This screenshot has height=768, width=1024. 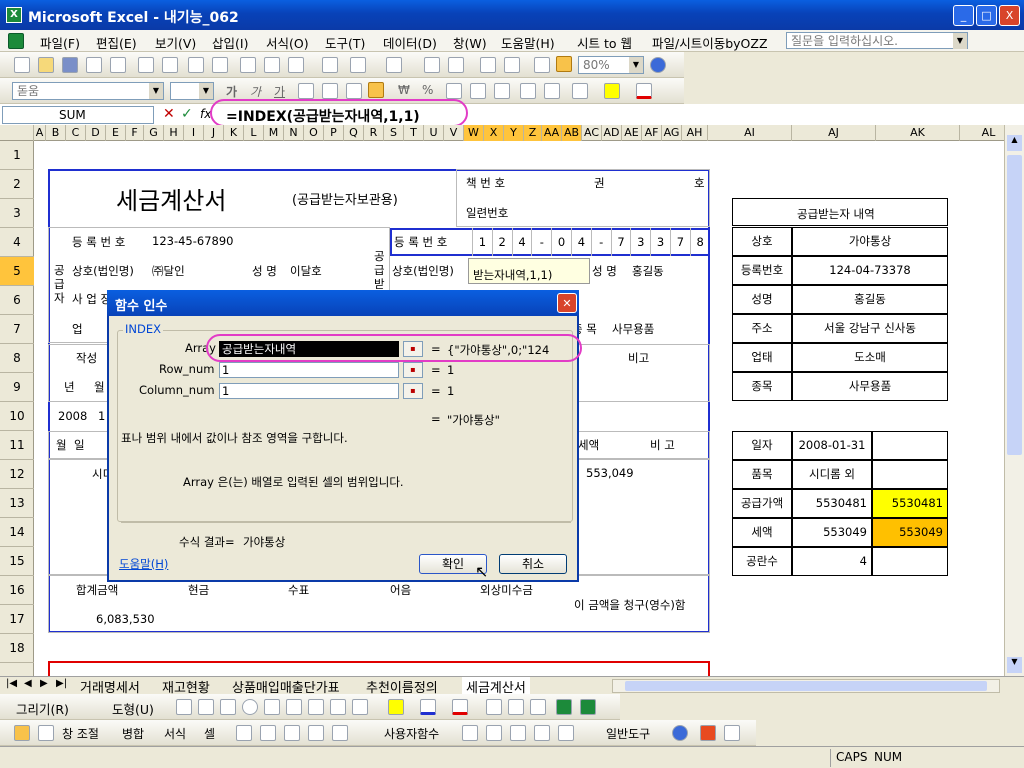 I want to click on column-header-t: T, so click(x=414, y=133).